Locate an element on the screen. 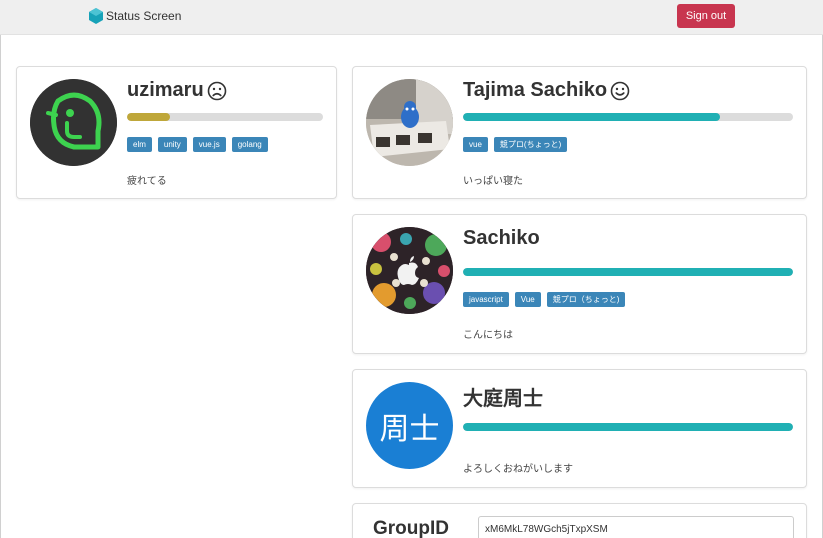  user-name-text: Tajima Sachiko is located at coordinates (535, 90).